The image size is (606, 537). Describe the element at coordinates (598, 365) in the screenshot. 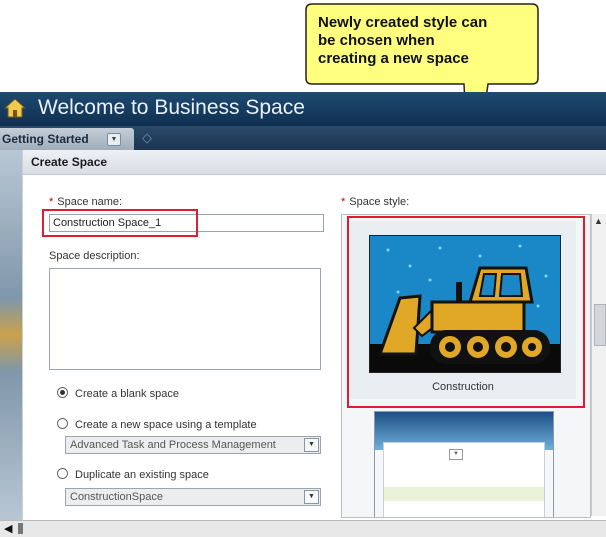

I see `style-list-scrollbar: ▲` at that location.